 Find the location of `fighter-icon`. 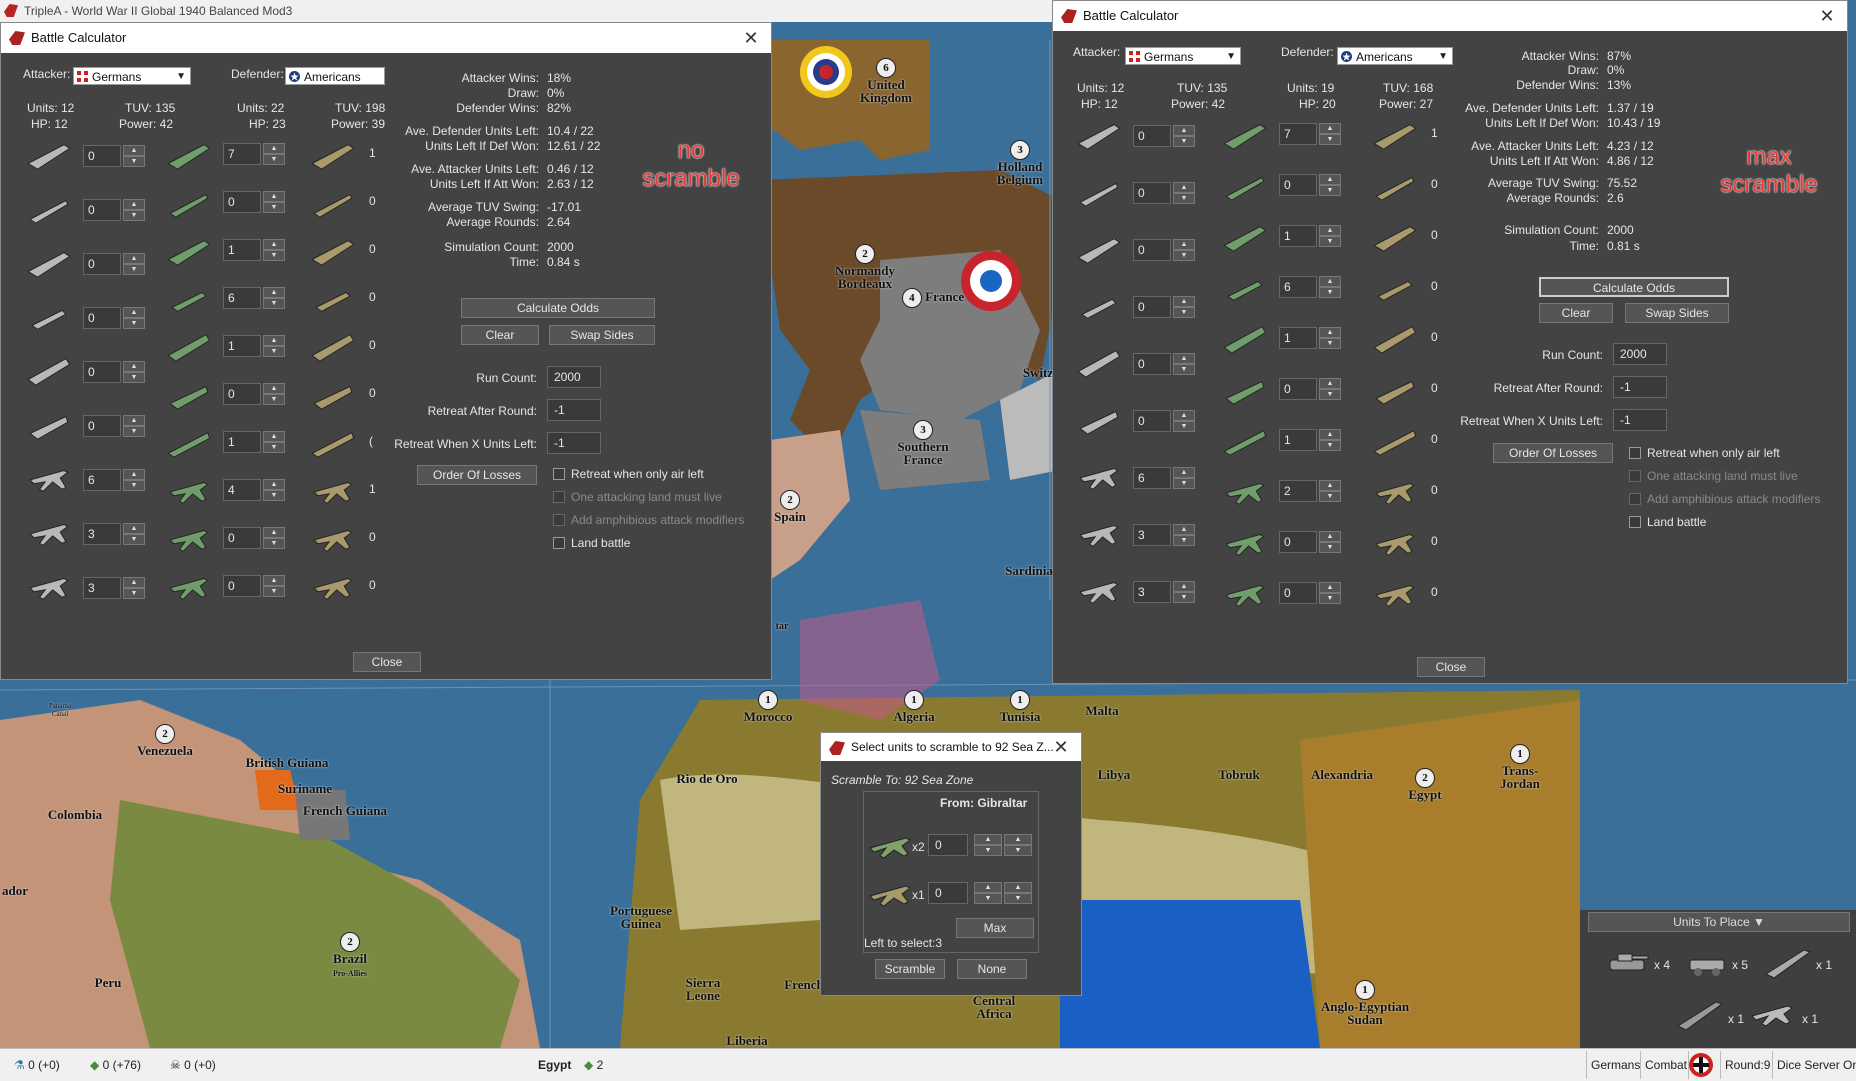

fighter-icon is located at coordinates (1772, 1014).